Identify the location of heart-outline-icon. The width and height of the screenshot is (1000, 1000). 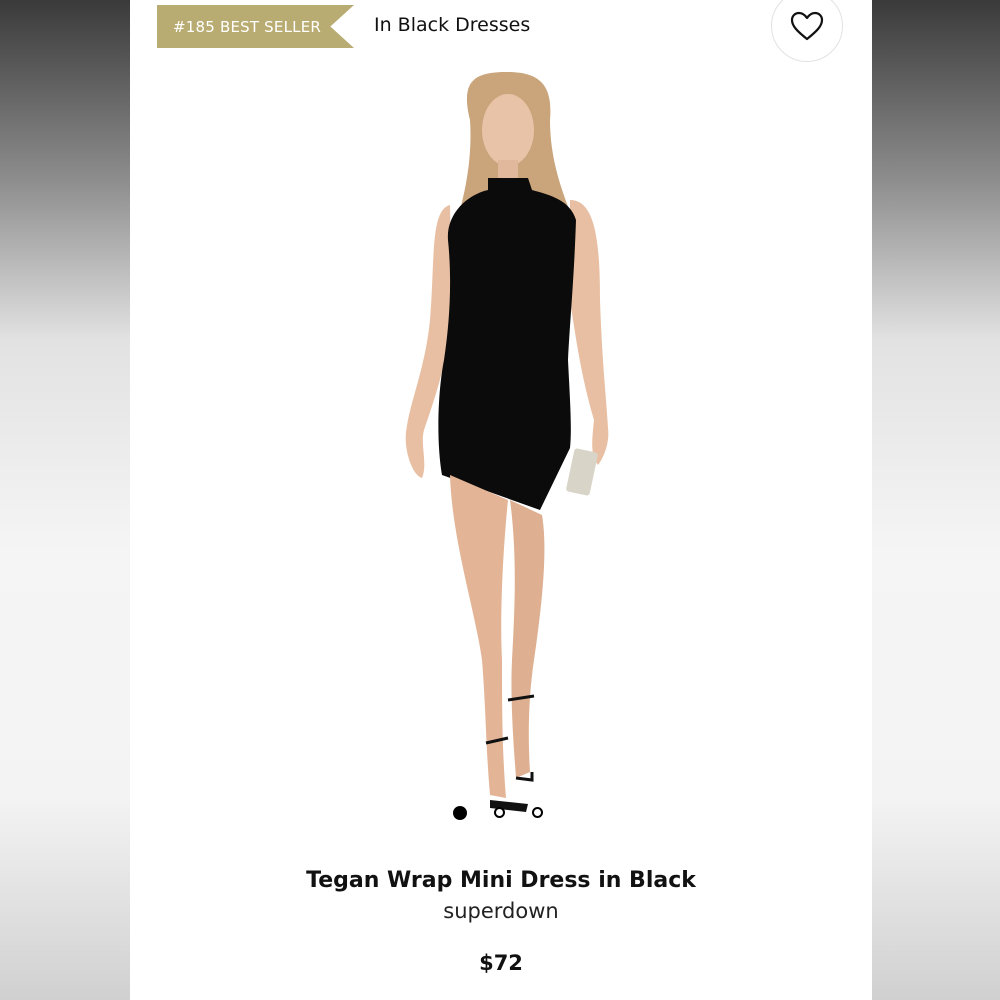
(807, 26).